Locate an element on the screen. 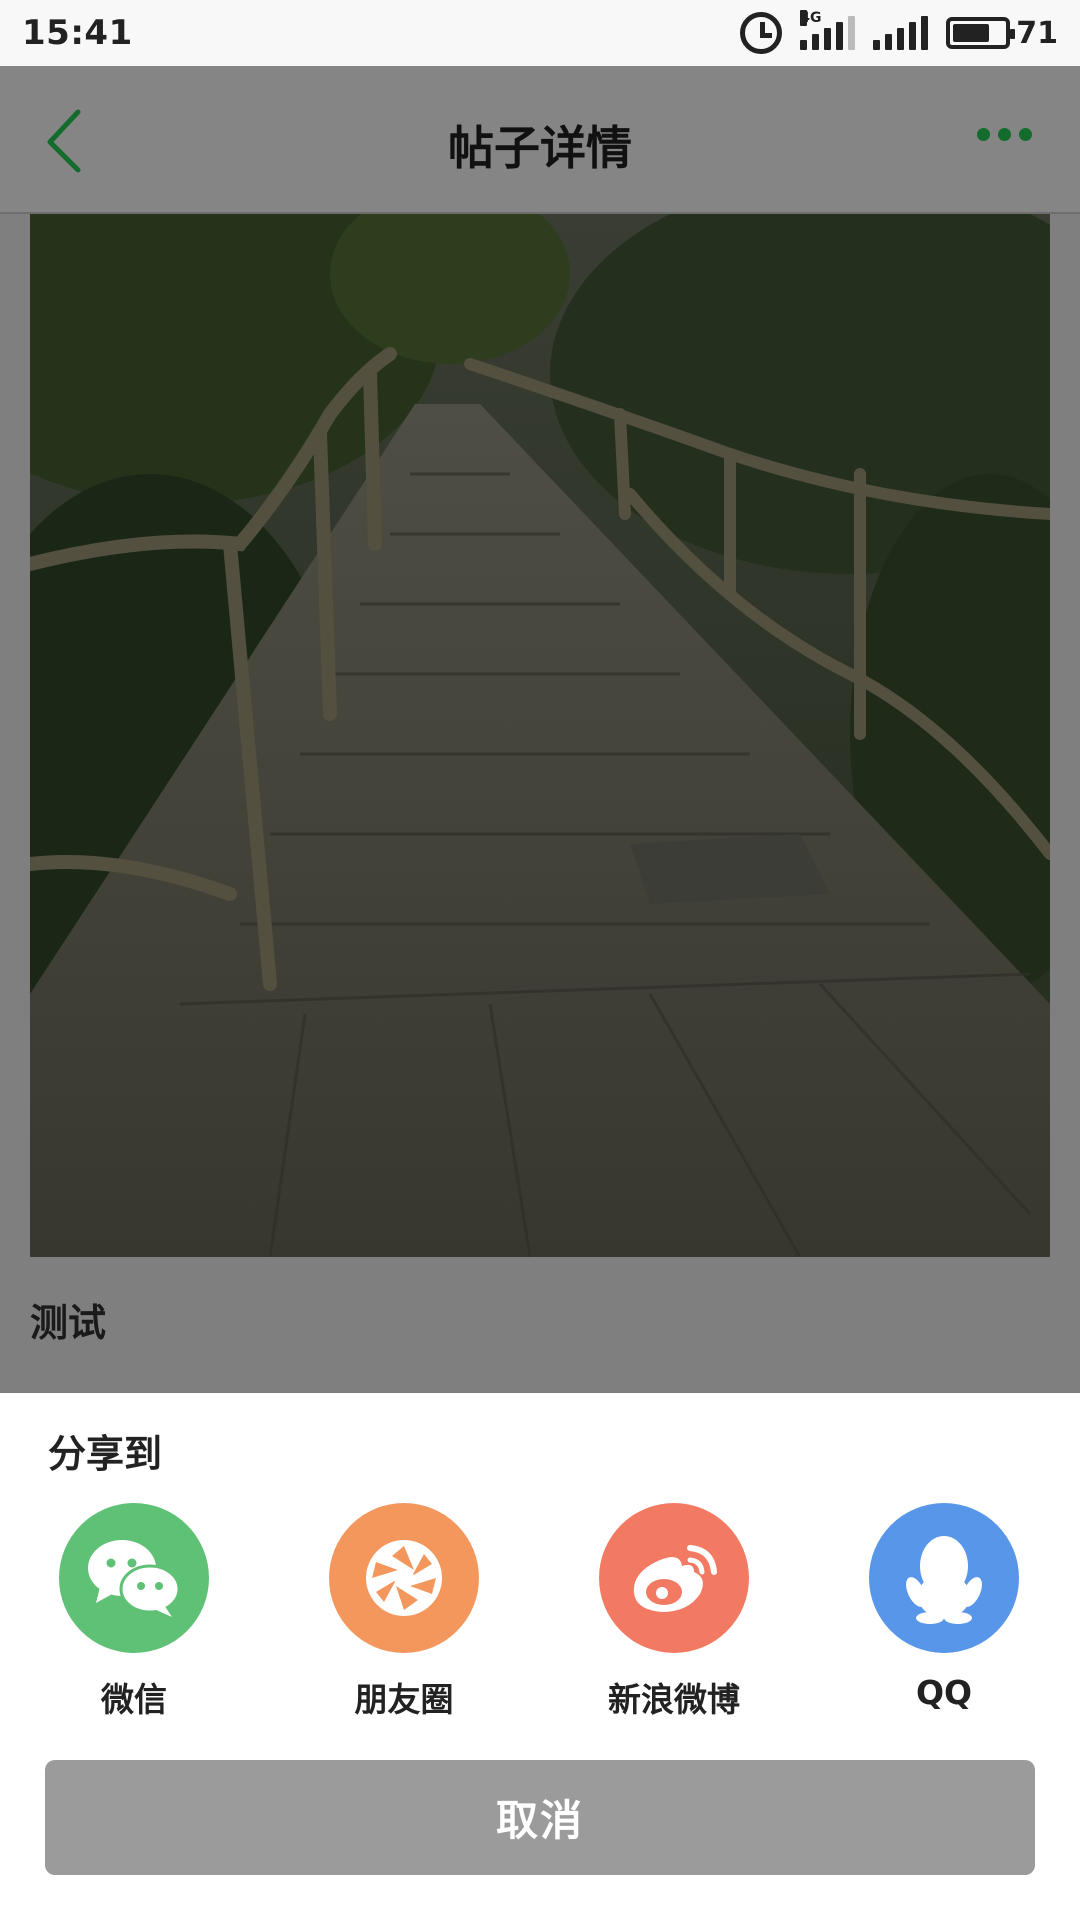  share-sheet-title: 分享到 is located at coordinates (105, 1454).